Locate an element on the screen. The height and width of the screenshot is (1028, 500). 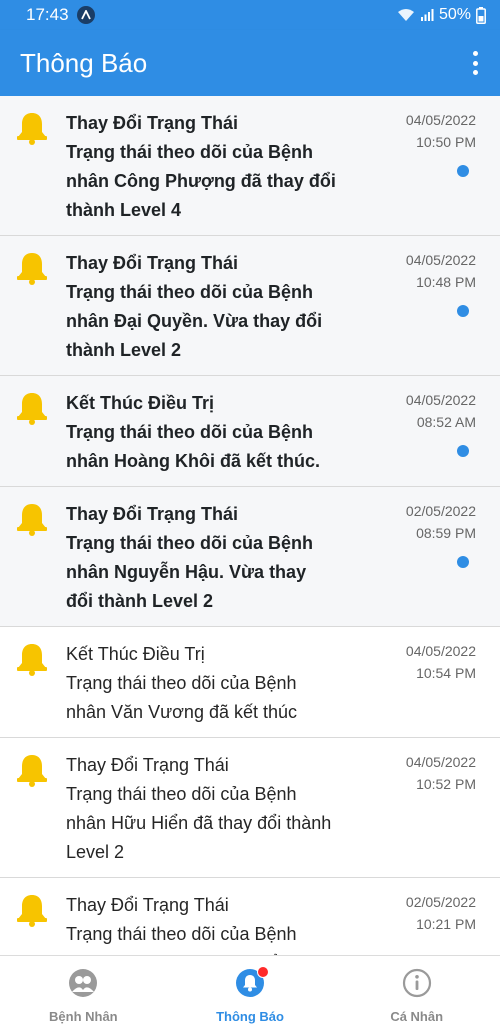
notification-time: 10:52 PM is located at coordinates (446, 784).